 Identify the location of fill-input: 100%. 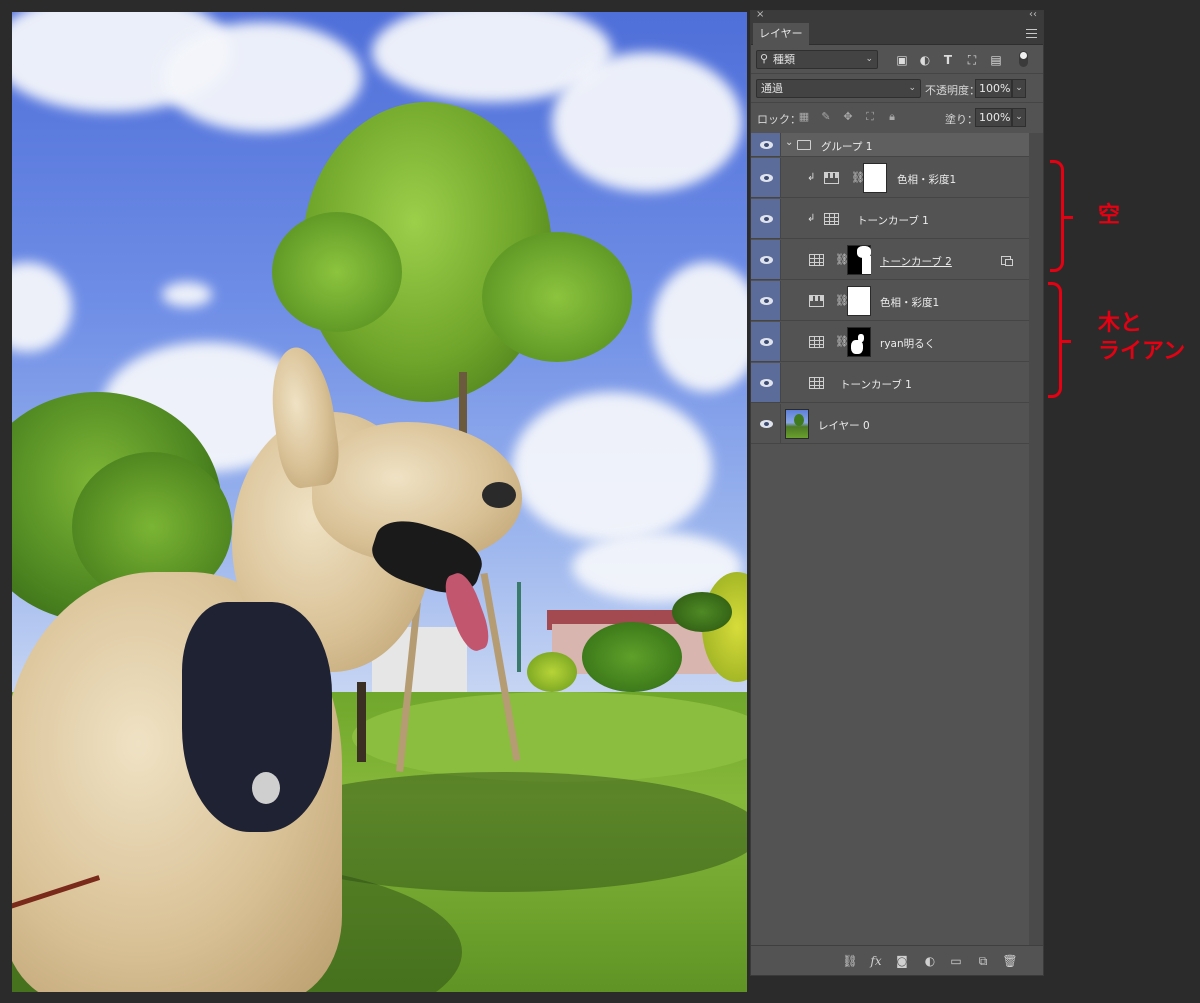
(993, 117).